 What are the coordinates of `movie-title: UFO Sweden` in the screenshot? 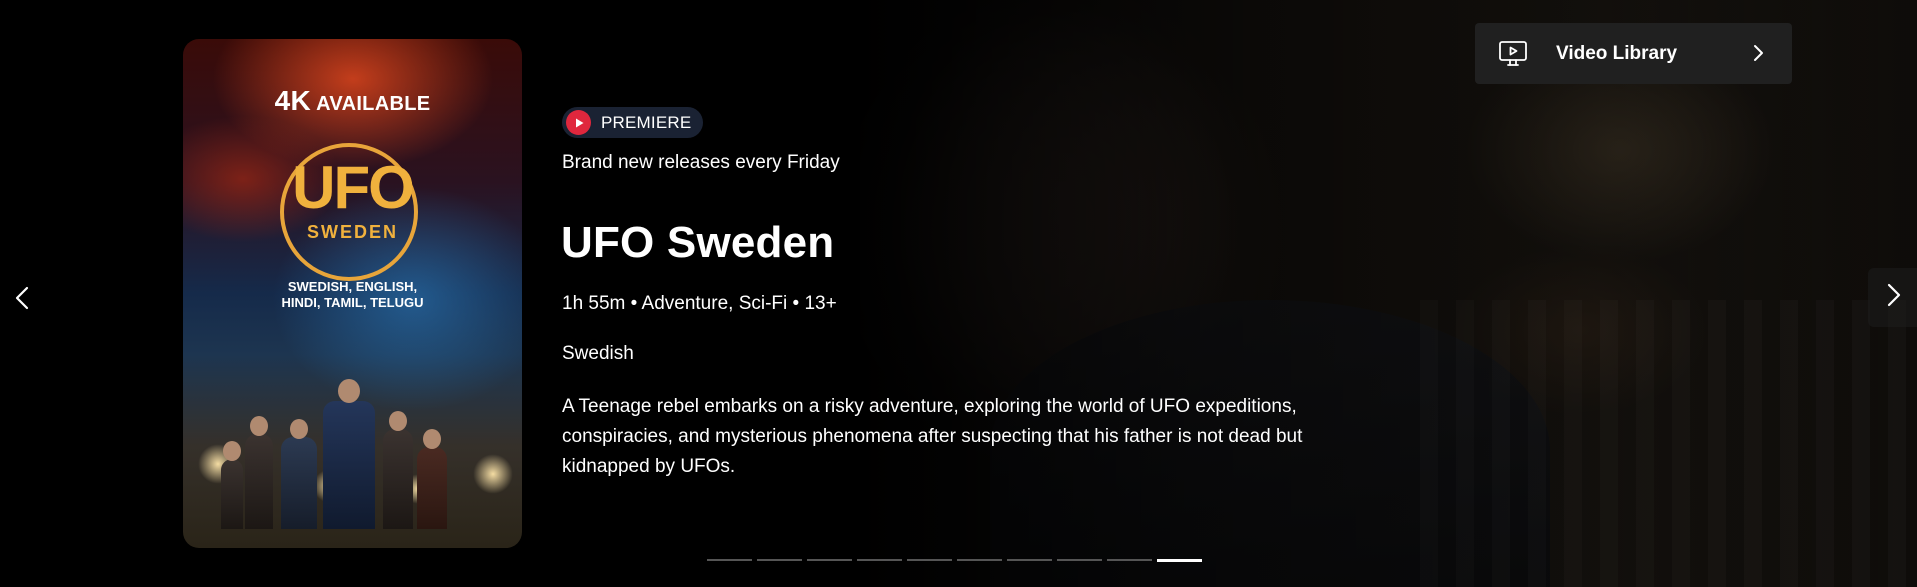 It's located at (698, 242).